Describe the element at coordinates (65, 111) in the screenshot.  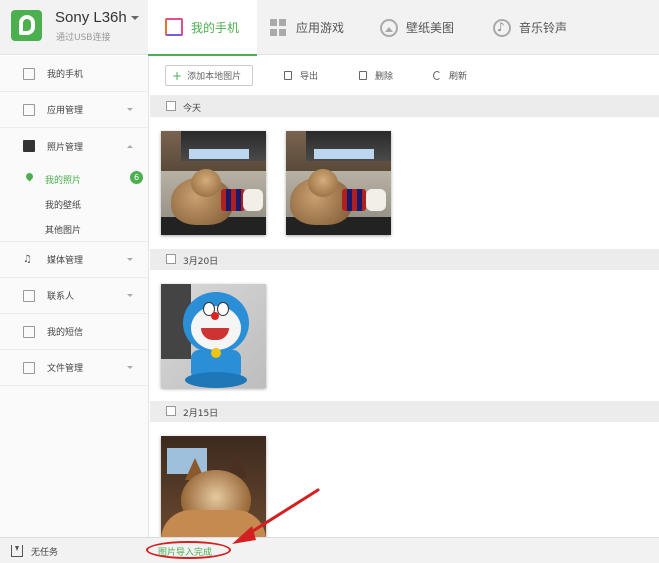
I see `sidebar-item-label: 应用管理` at that location.